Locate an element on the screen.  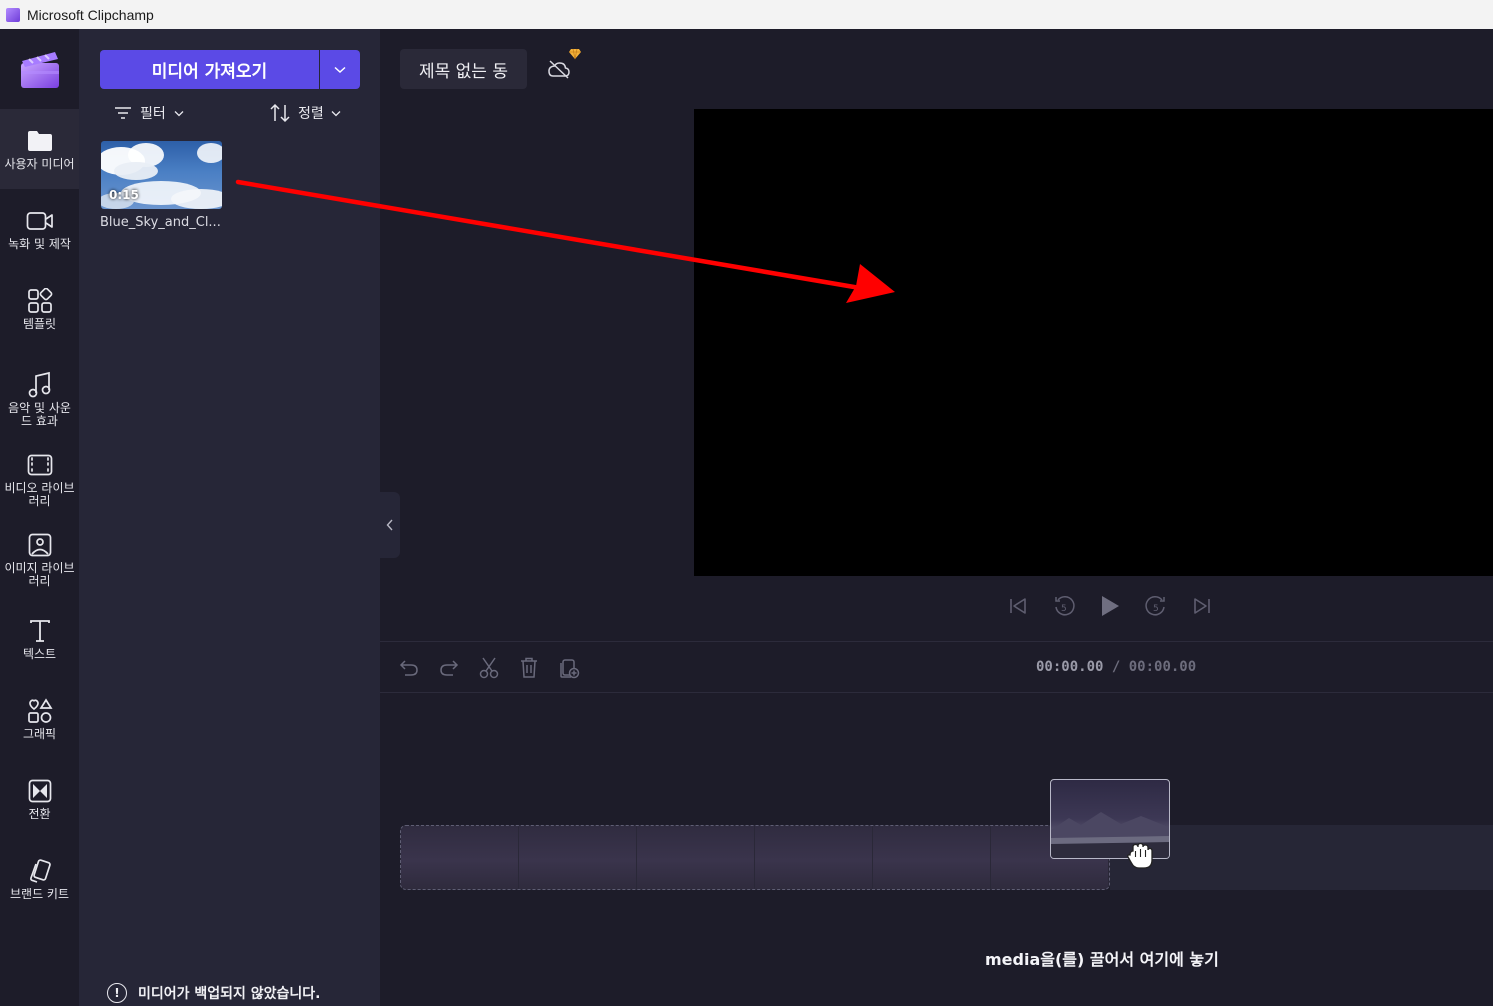
play-button is located at coordinates (1110, 606).